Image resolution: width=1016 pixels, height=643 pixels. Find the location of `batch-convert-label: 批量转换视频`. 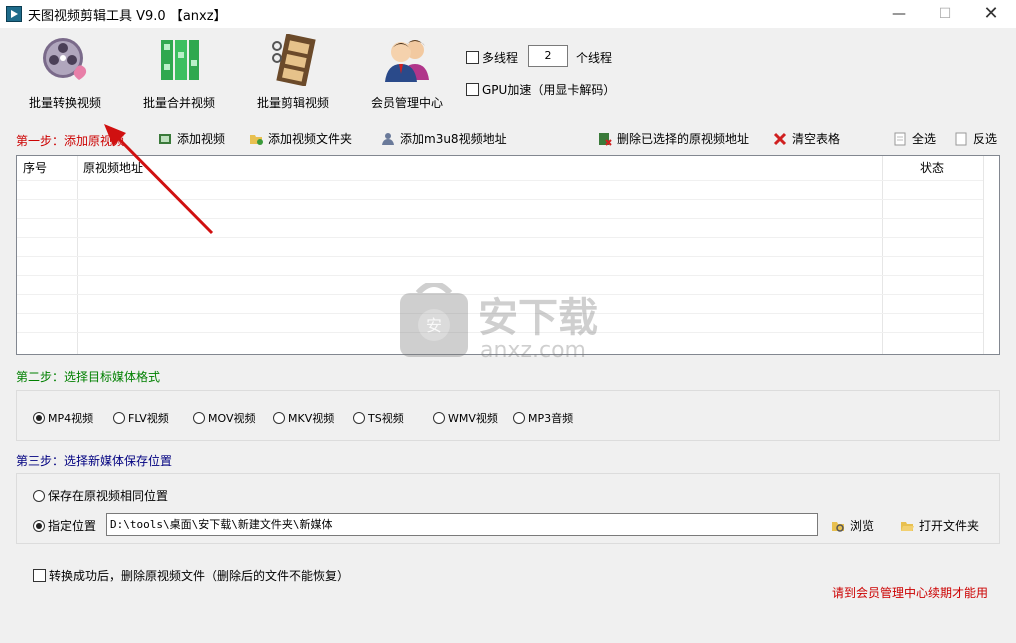

batch-convert-label: 批量转换视频 is located at coordinates (64, 103).